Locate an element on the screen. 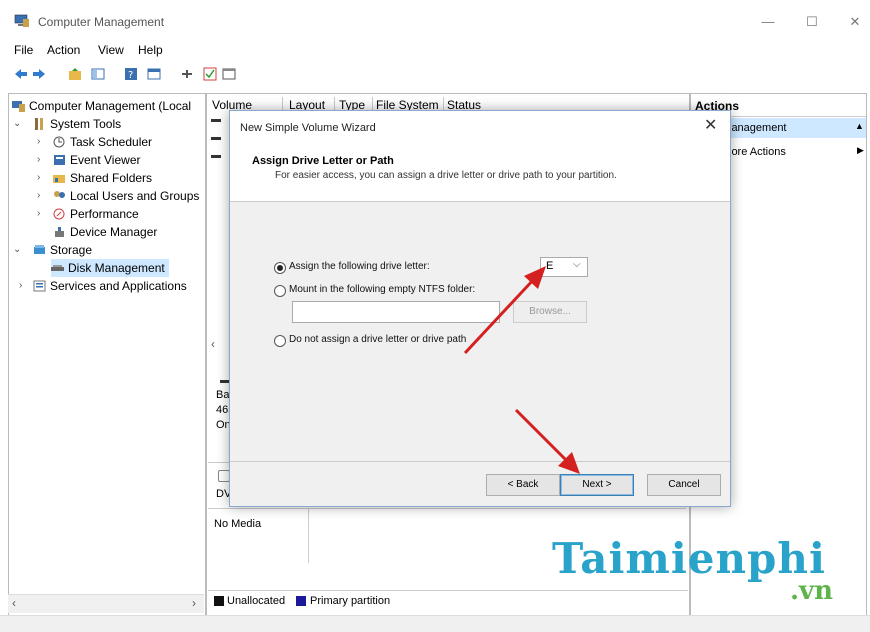  watermark-brand: Taimienphi is located at coordinates (689, 558).